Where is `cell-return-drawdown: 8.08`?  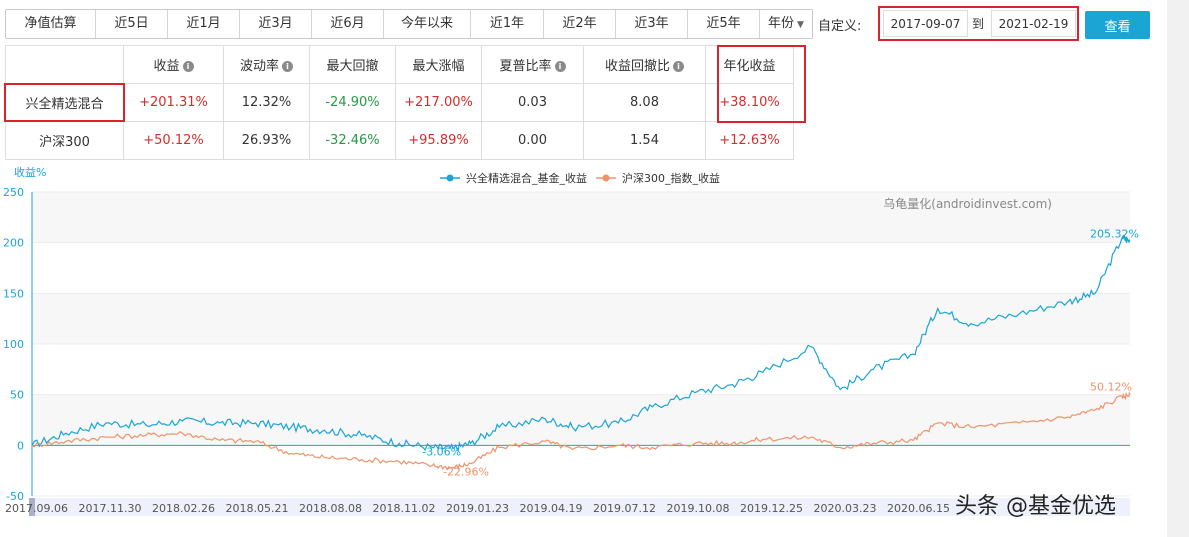 cell-return-drawdown: 8.08 is located at coordinates (644, 102).